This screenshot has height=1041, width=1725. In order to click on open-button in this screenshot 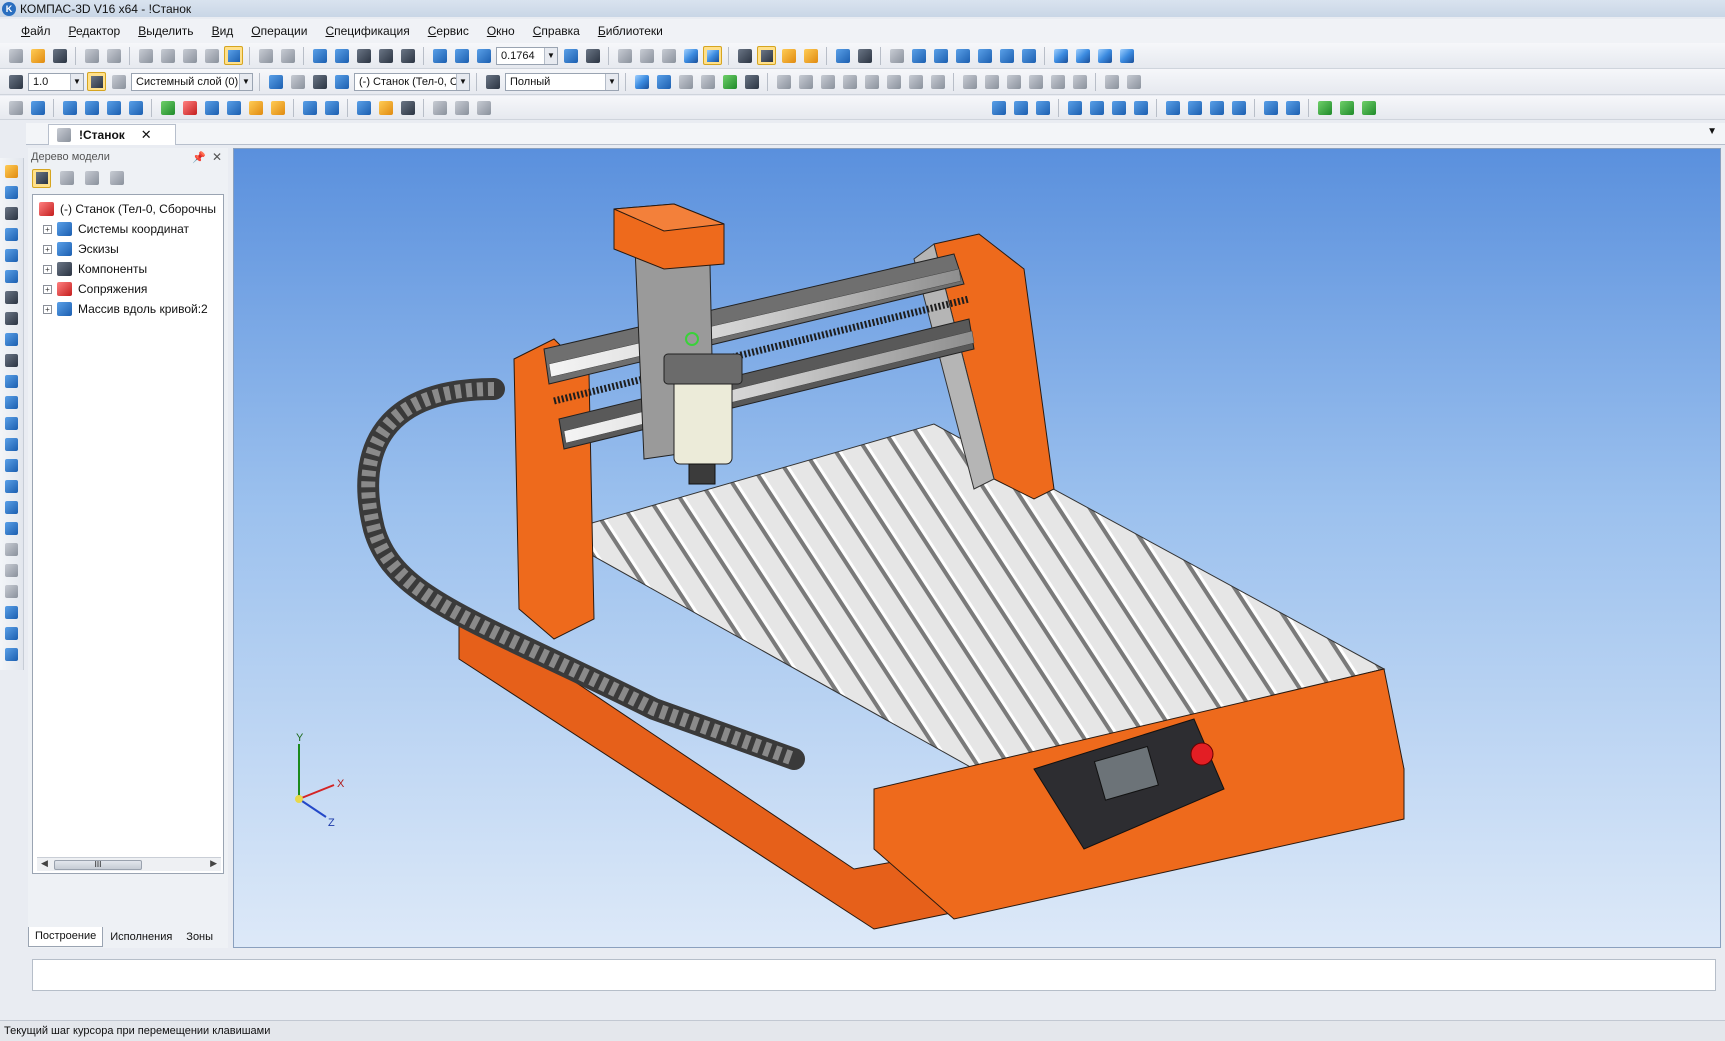, I will do `click(37, 55)`.